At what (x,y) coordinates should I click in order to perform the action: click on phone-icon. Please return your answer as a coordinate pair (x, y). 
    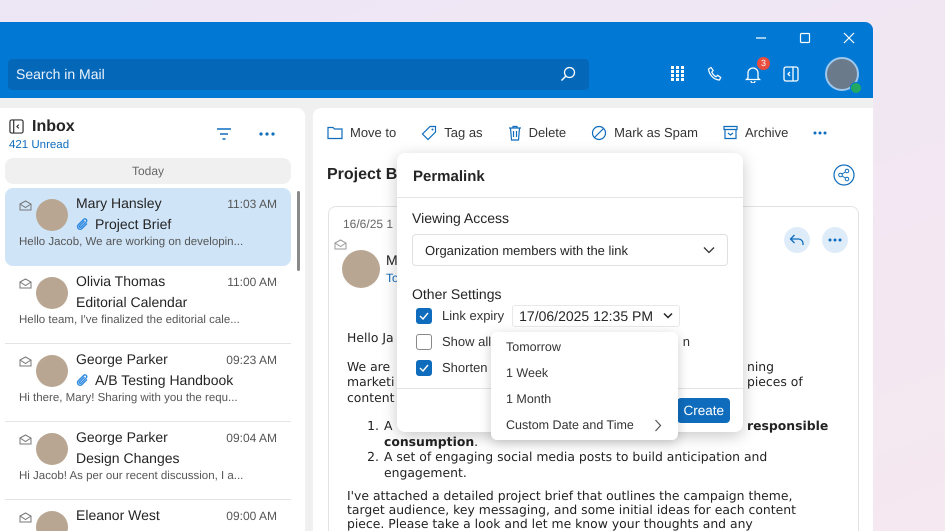
    Looking at the image, I should click on (715, 74).